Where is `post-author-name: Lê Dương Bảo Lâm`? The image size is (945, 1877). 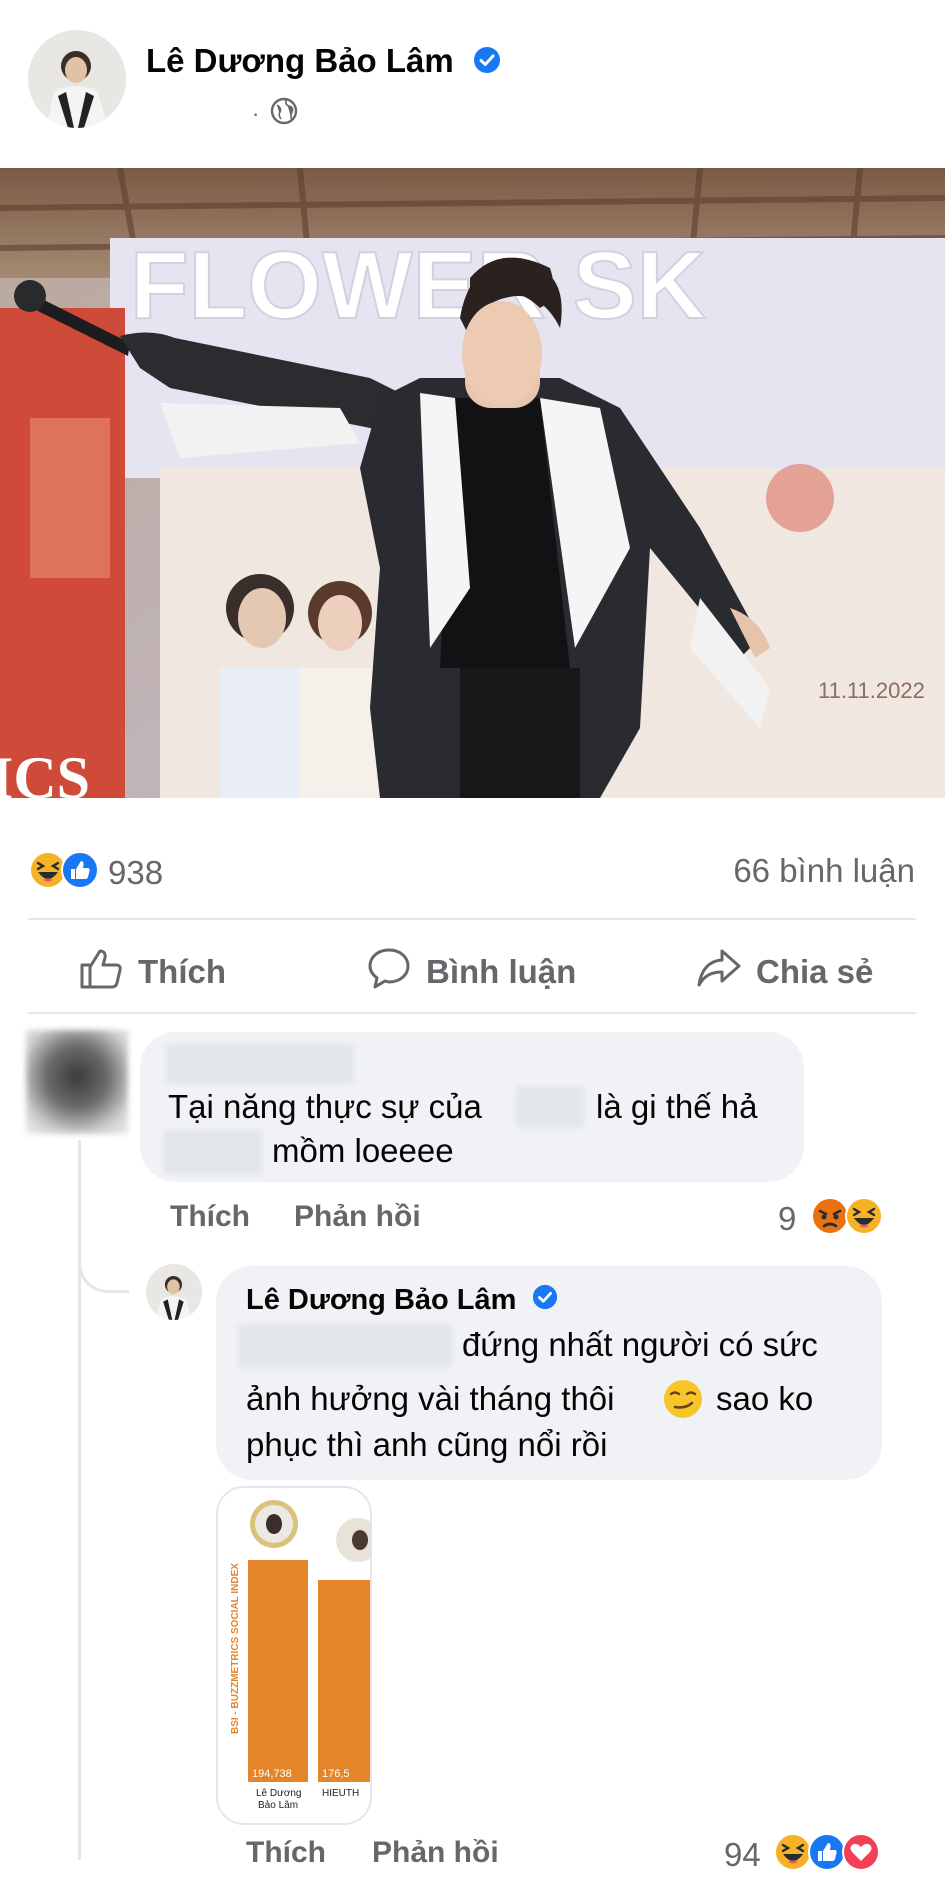 post-author-name: Lê Dương Bảo Lâm is located at coordinates (323, 62).